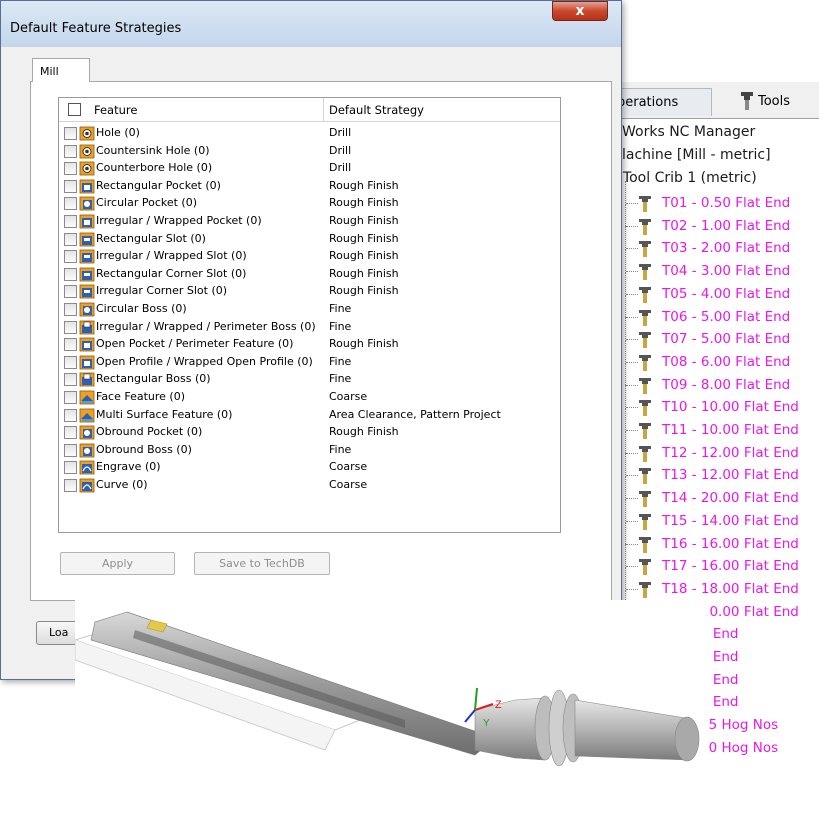  What do you see at coordinates (74, 109) in the screenshot?
I see `select-all-checkbox` at bounding box center [74, 109].